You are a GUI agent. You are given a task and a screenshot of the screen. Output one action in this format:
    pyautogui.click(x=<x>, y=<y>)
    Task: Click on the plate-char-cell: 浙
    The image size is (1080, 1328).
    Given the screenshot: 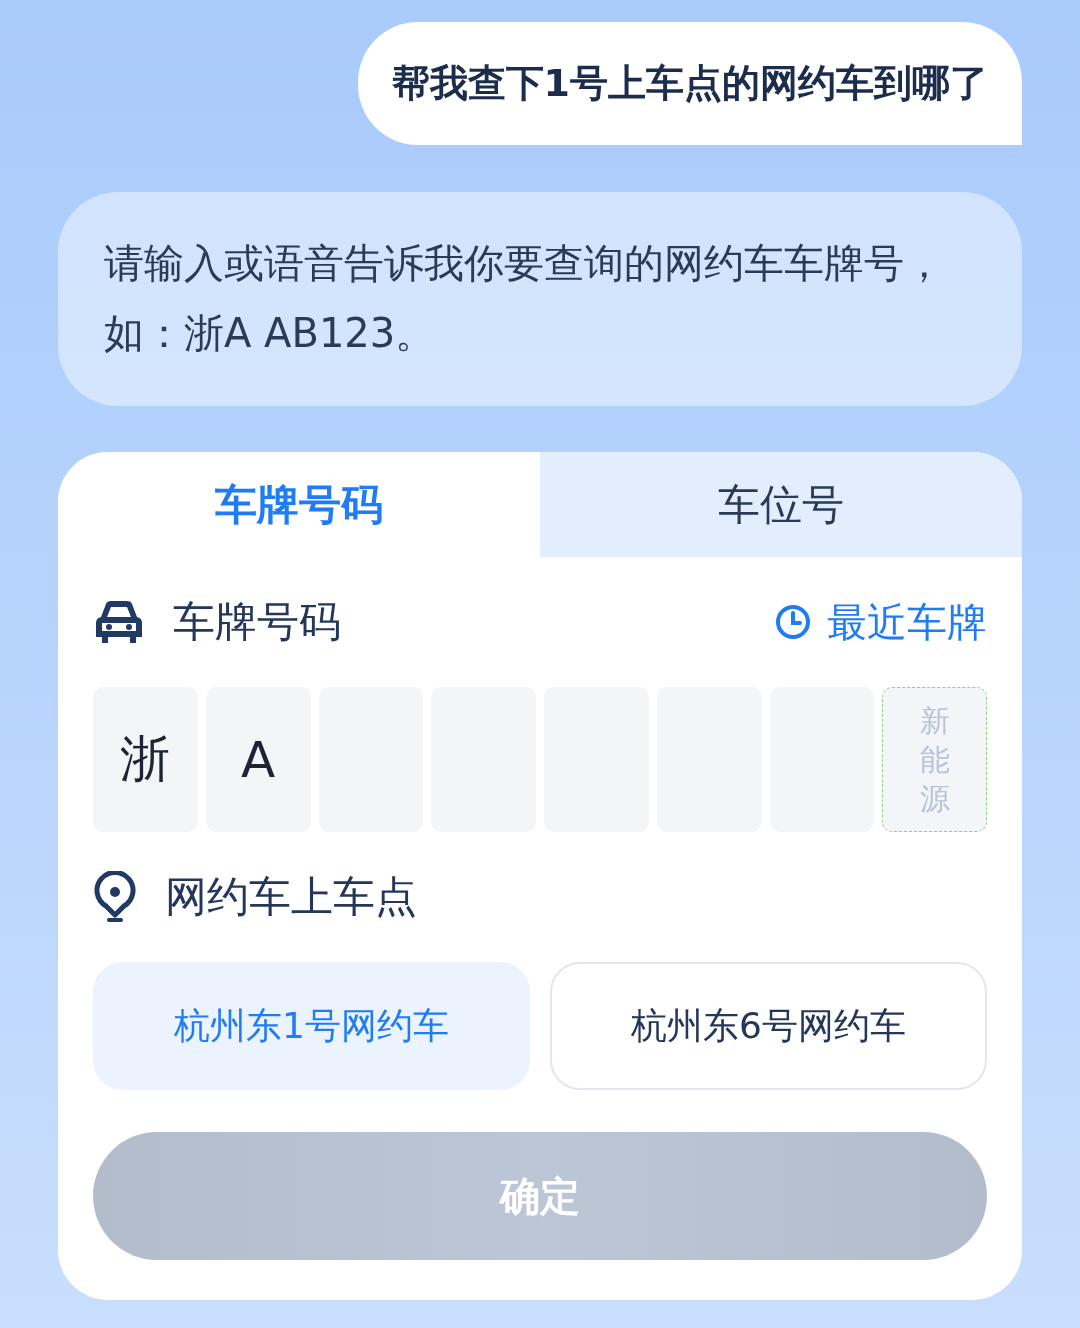 What is the action you would take?
    pyautogui.click(x=145, y=759)
    